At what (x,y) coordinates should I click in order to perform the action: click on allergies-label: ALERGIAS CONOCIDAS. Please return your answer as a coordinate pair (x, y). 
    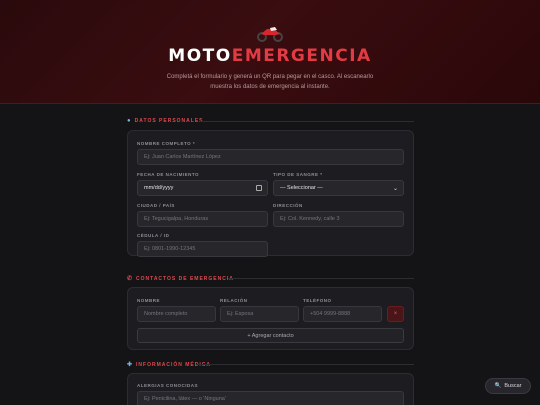
    Looking at the image, I should click on (168, 385).